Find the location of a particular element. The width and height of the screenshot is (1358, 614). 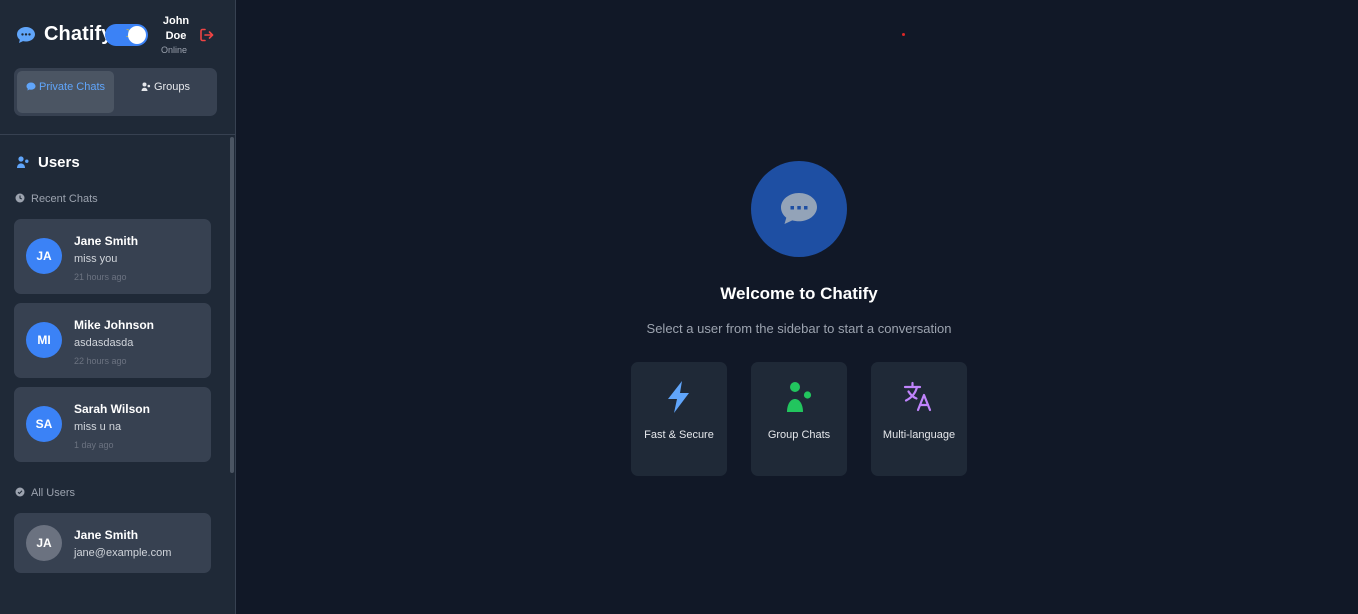

feature-card-group-chats: Group Chats is located at coordinates (799, 419).